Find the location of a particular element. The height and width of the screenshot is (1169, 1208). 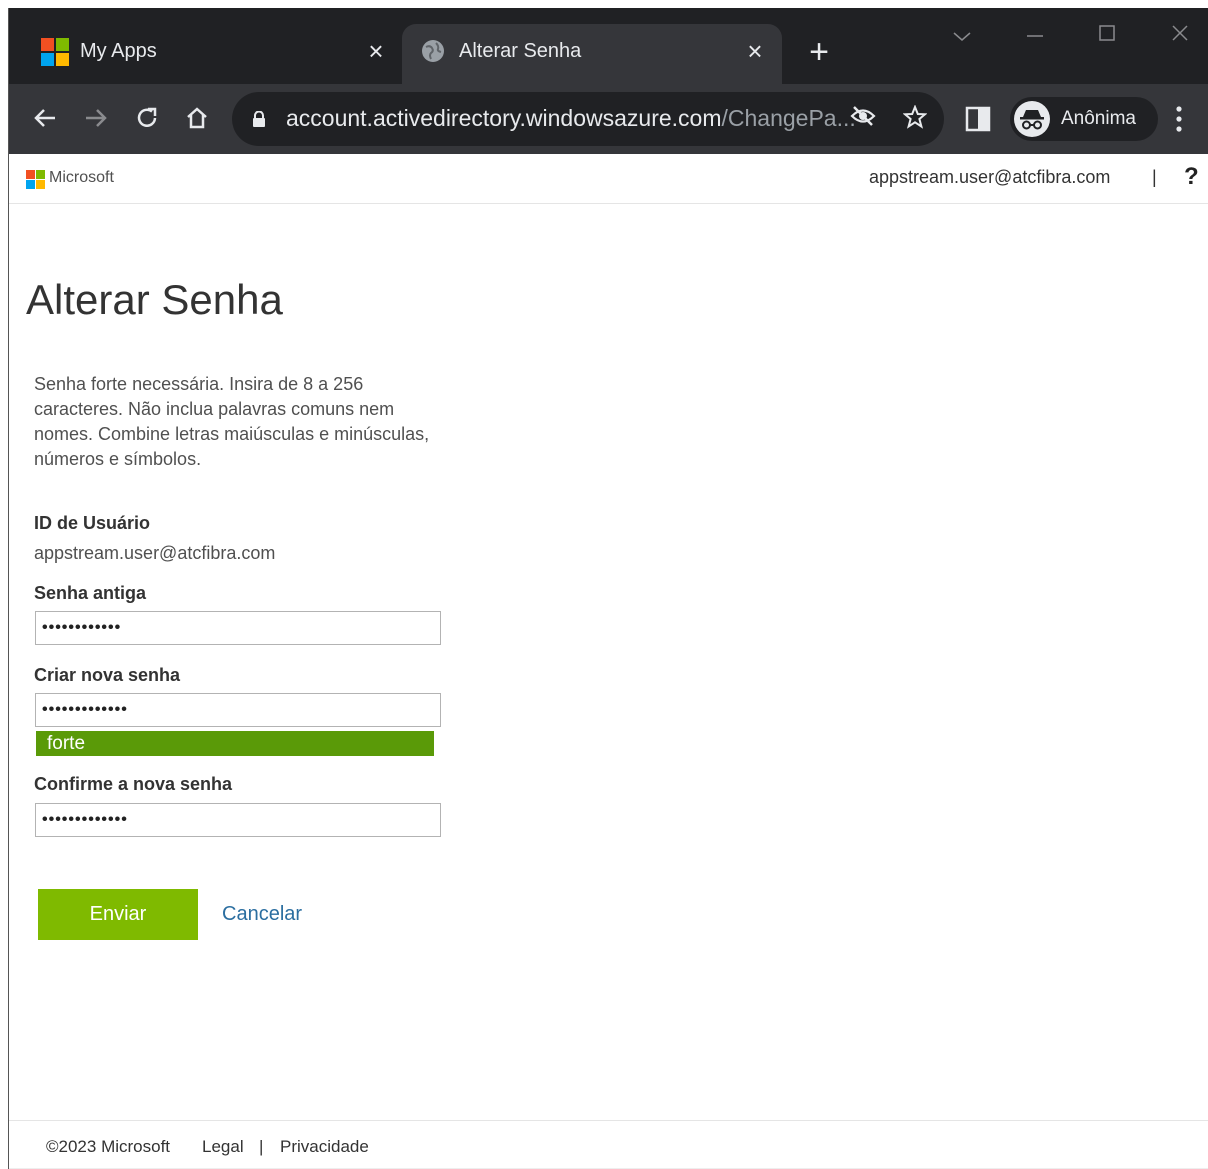

cancel-link: Cancelar is located at coordinates (262, 914).